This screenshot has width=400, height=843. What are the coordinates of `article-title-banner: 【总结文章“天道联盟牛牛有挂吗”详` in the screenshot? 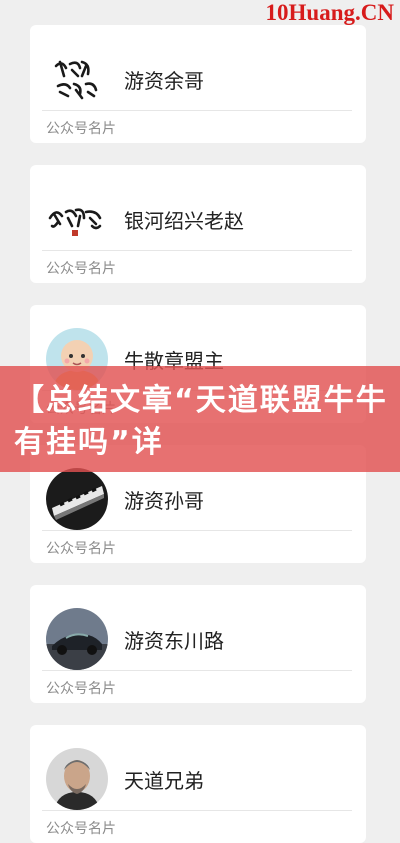 It's located at (200, 419).